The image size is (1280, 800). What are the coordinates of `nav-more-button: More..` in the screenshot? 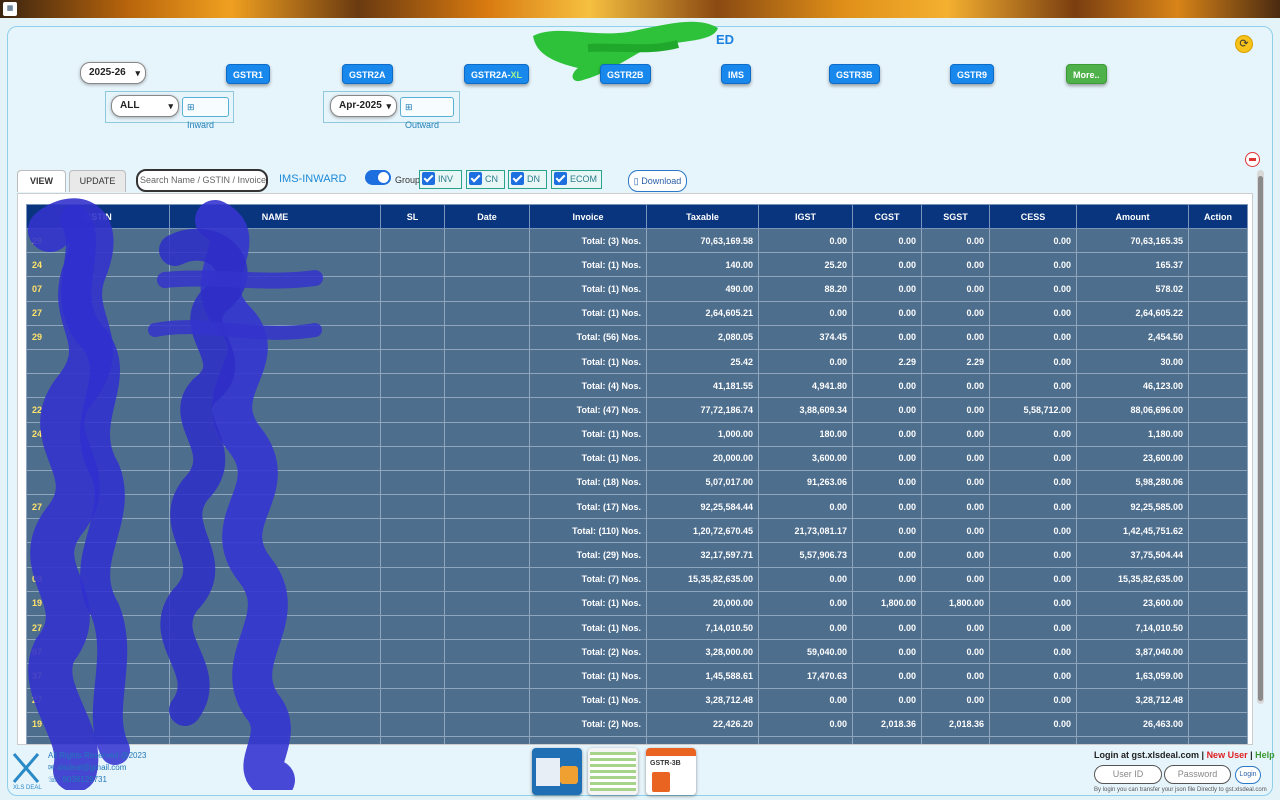 It's located at (1086, 74).